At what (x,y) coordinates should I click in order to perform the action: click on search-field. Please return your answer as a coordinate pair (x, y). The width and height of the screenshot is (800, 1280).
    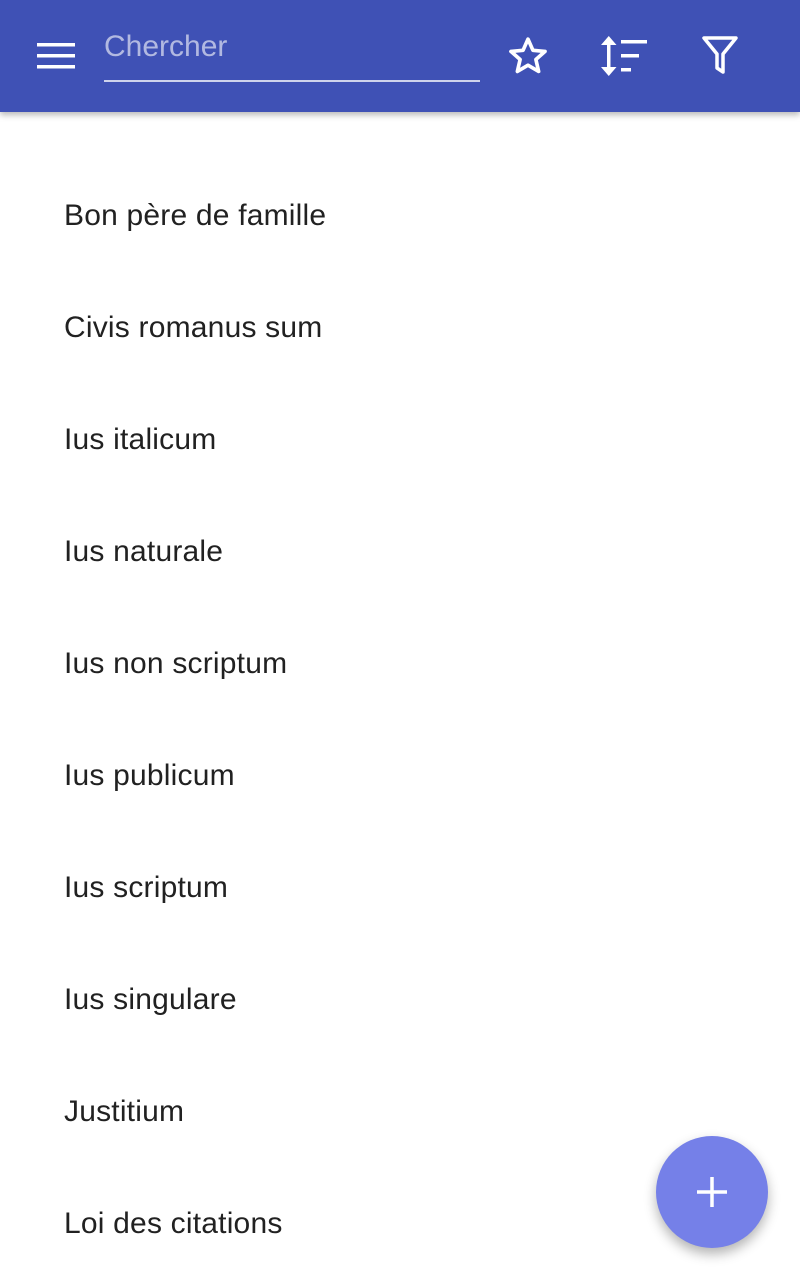
    Looking at the image, I should click on (292, 52).